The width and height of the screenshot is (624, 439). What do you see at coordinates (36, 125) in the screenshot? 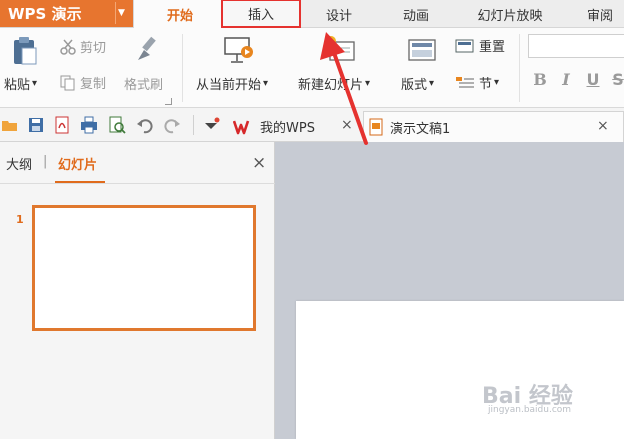
I see `save-icon` at bounding box center [36, 125].